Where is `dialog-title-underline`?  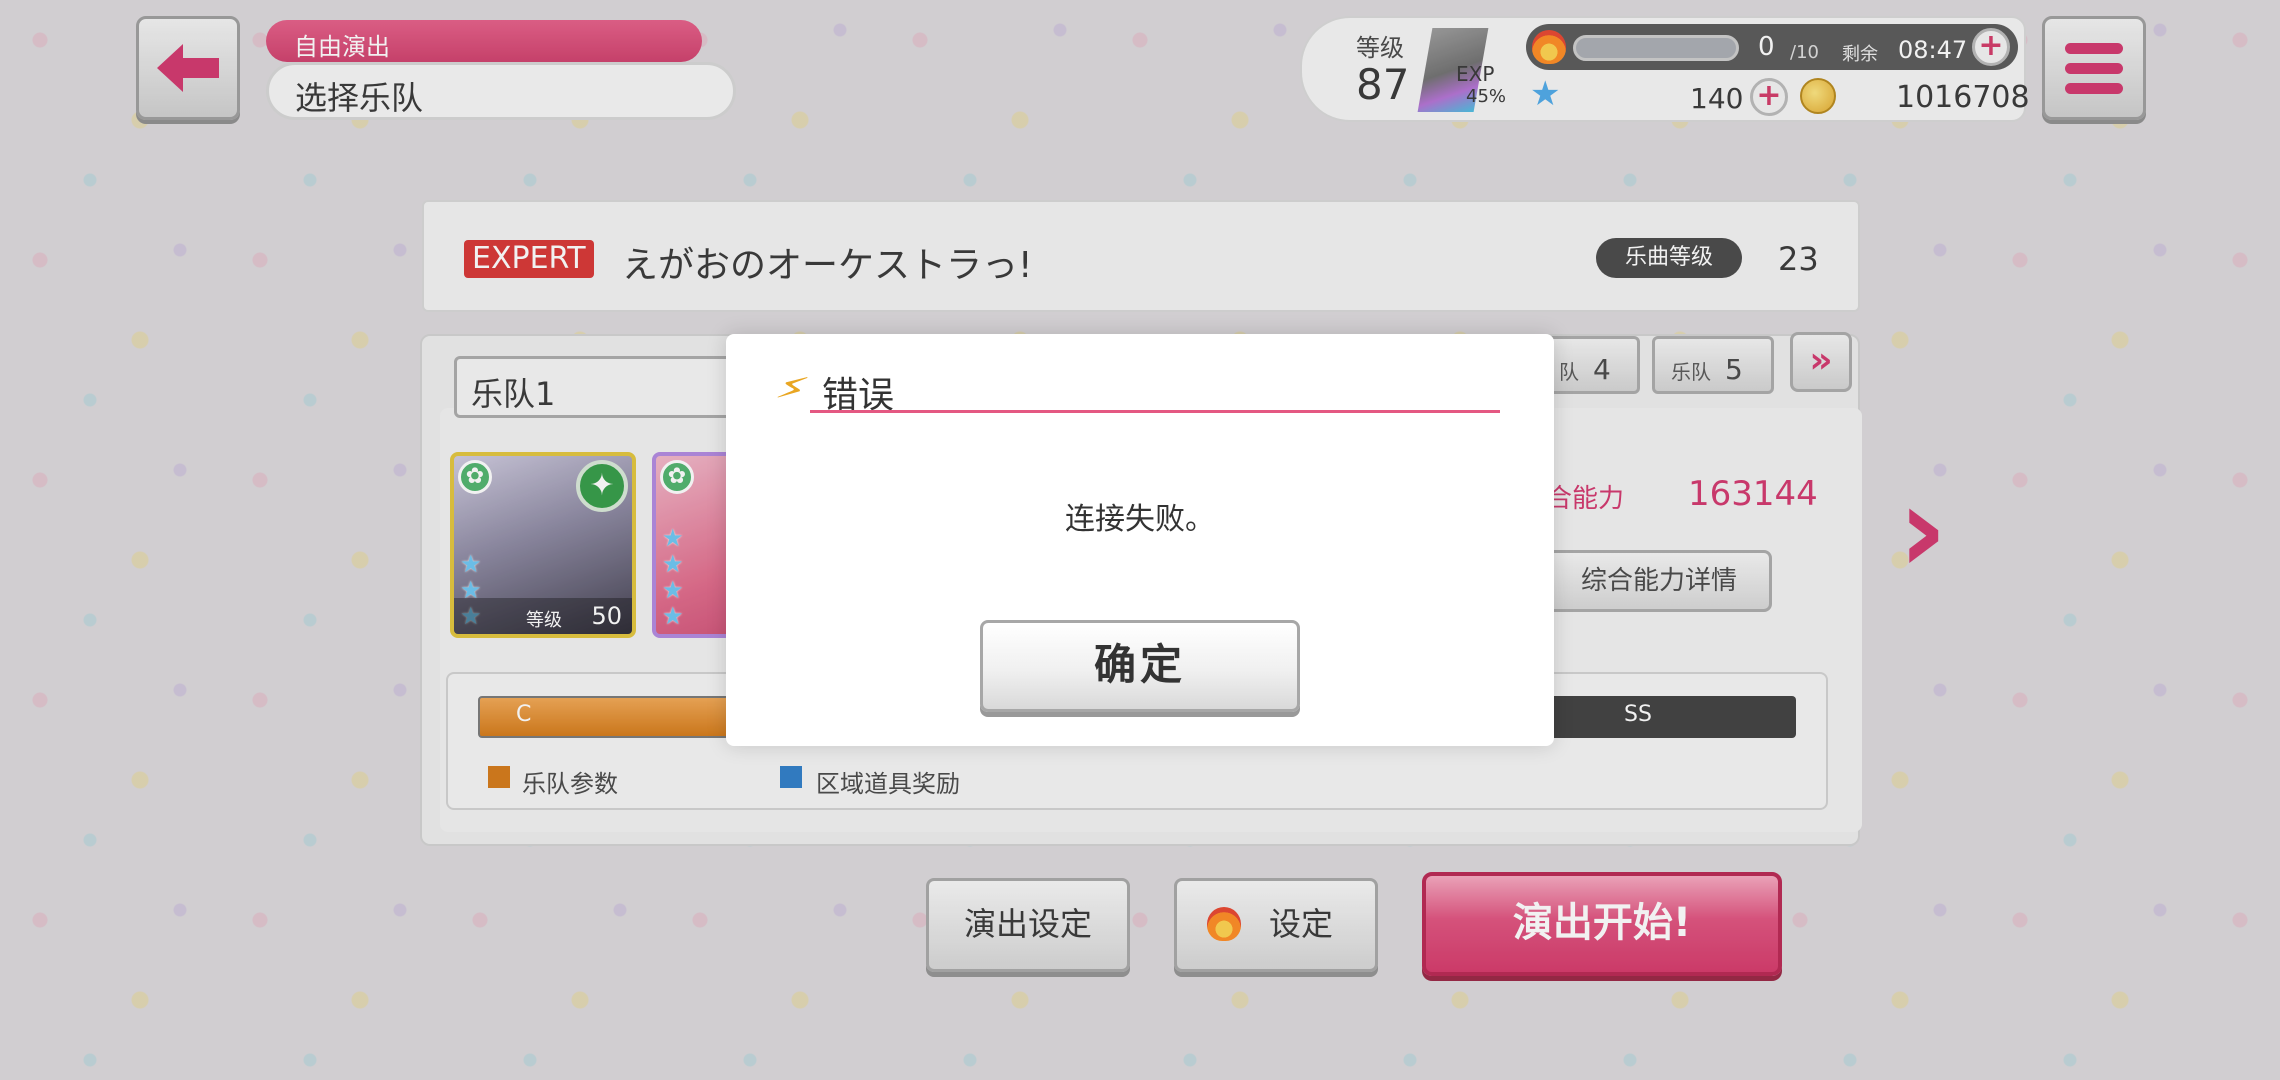 dialog-title-underline is located at coordinates (1155, 411).